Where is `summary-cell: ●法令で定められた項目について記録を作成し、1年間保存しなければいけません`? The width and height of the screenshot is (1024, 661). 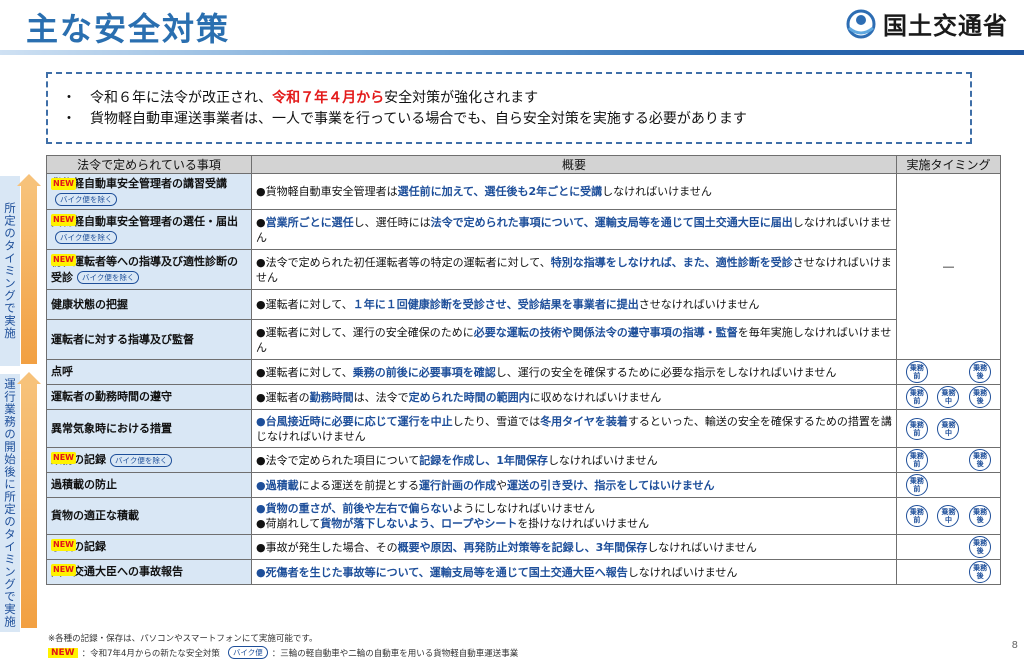 summary-cell: ●法令で定められた項目について記録を作成し、1年間保存しなければいけません is located at coordinates (574, 460).